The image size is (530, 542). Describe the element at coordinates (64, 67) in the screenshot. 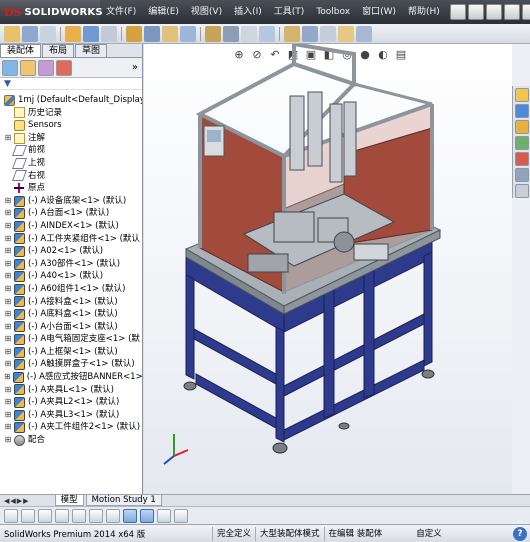

I see `display-manager-tab-icon` at that location.